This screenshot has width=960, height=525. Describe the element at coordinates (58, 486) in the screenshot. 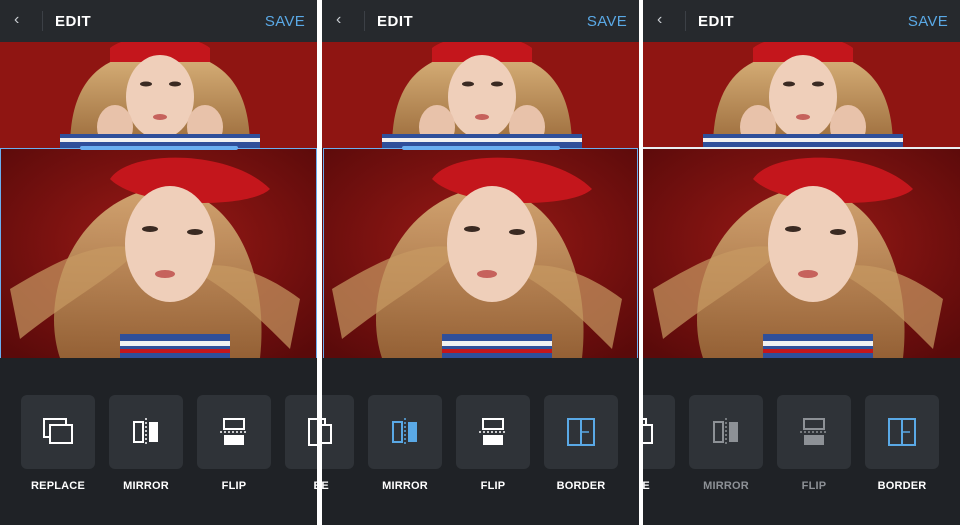

I see `replace-label: REPLACE` at that location.